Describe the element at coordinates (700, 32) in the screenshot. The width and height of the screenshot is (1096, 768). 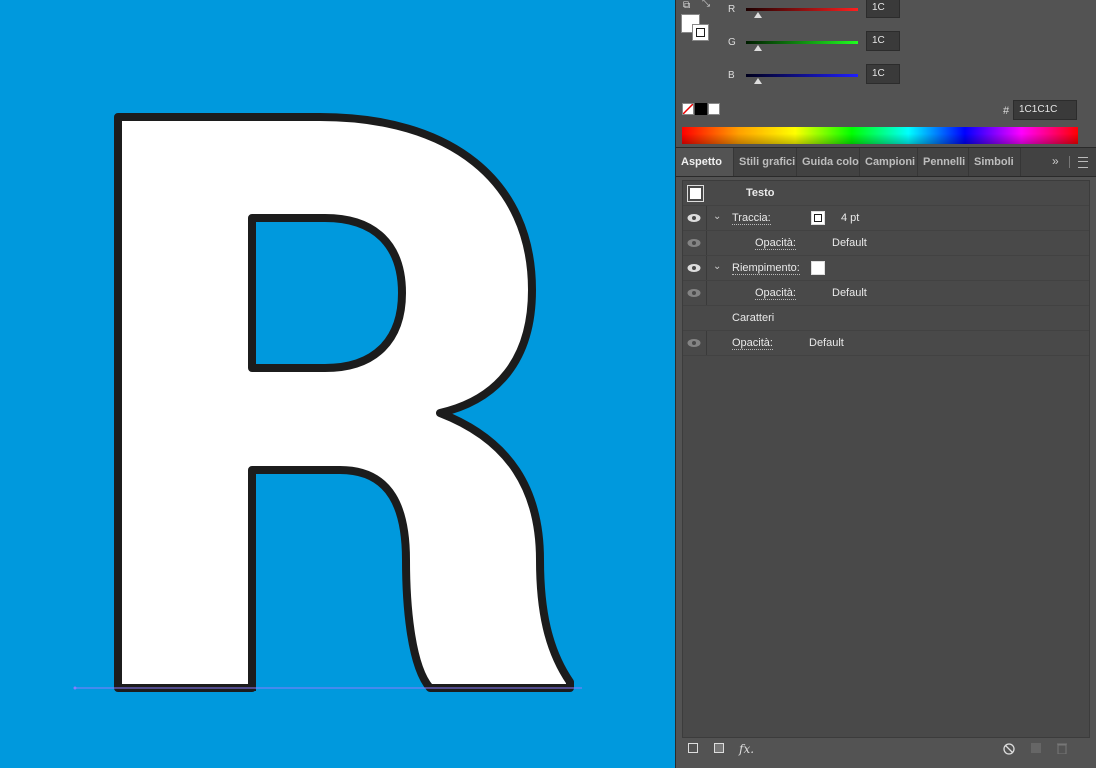
I see `stroke-swatch` at that location.